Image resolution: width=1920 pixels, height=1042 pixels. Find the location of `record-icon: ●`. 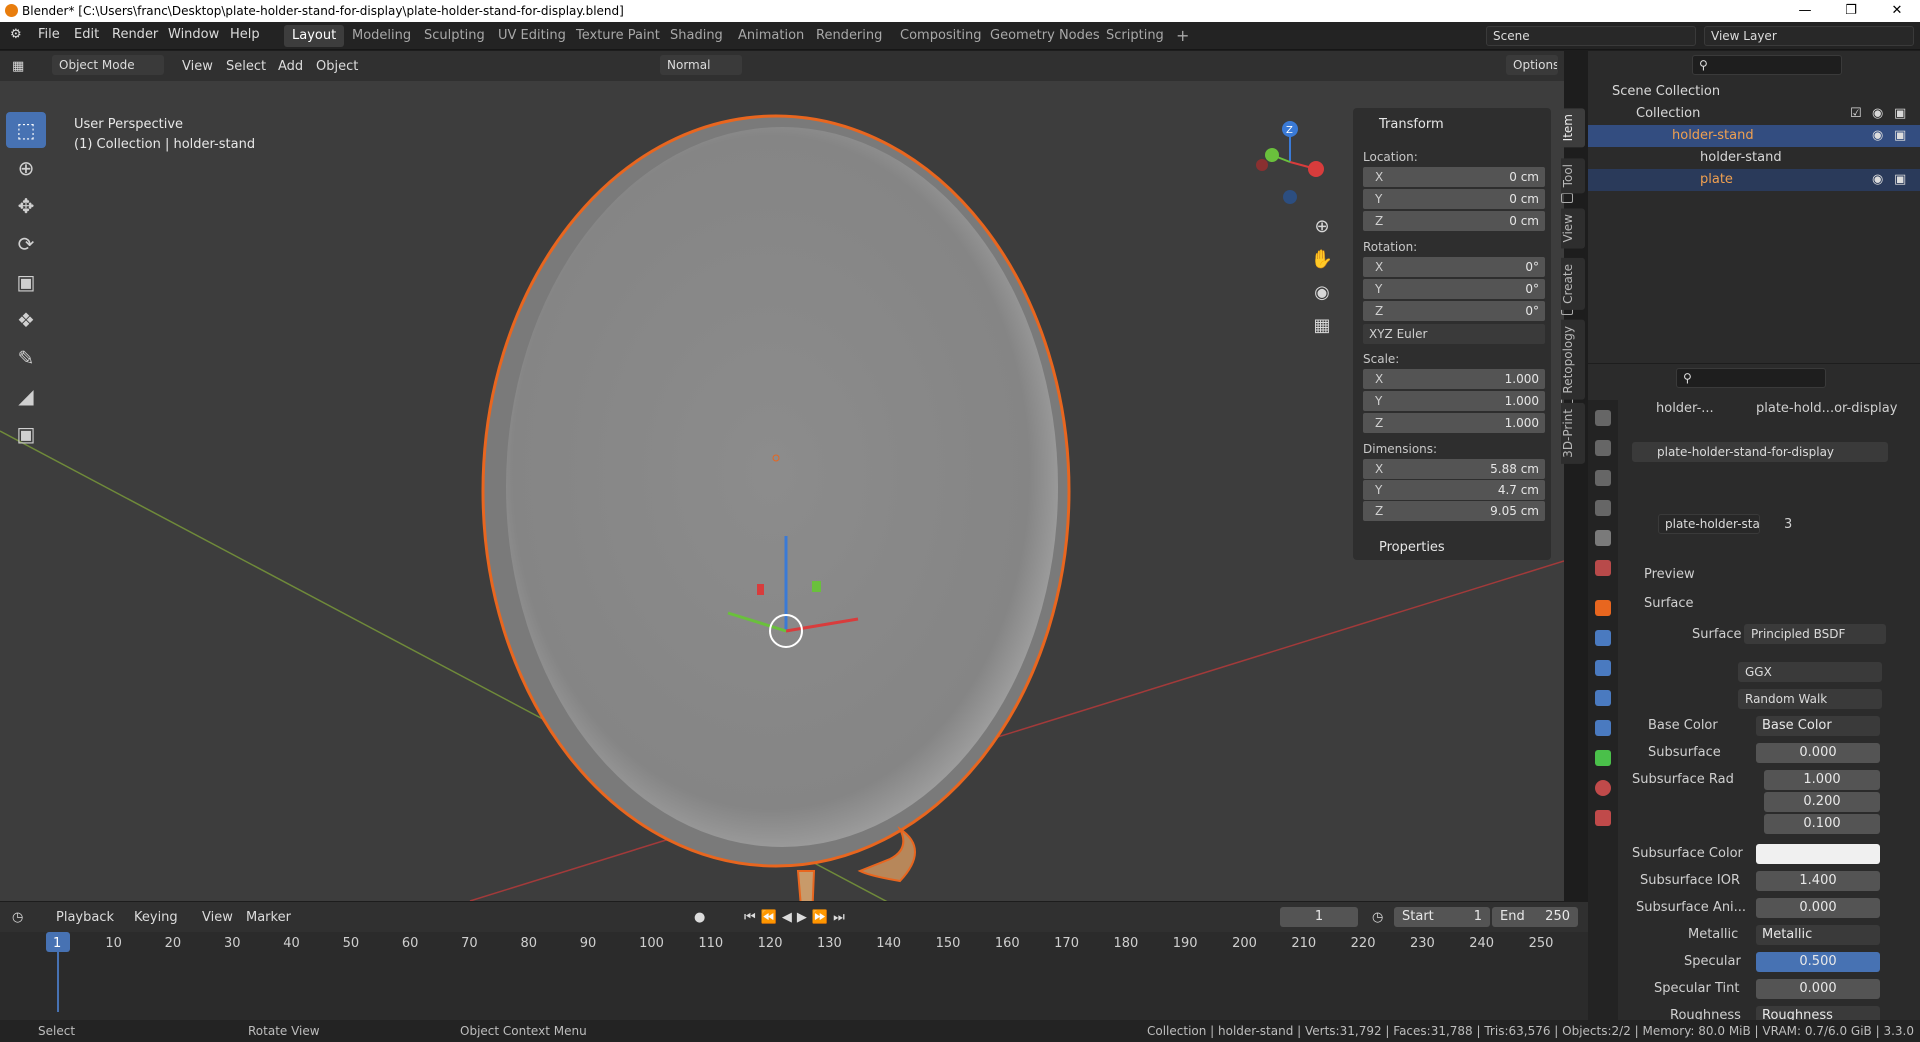

record-icon: ● is located at coordinates (699, 918).